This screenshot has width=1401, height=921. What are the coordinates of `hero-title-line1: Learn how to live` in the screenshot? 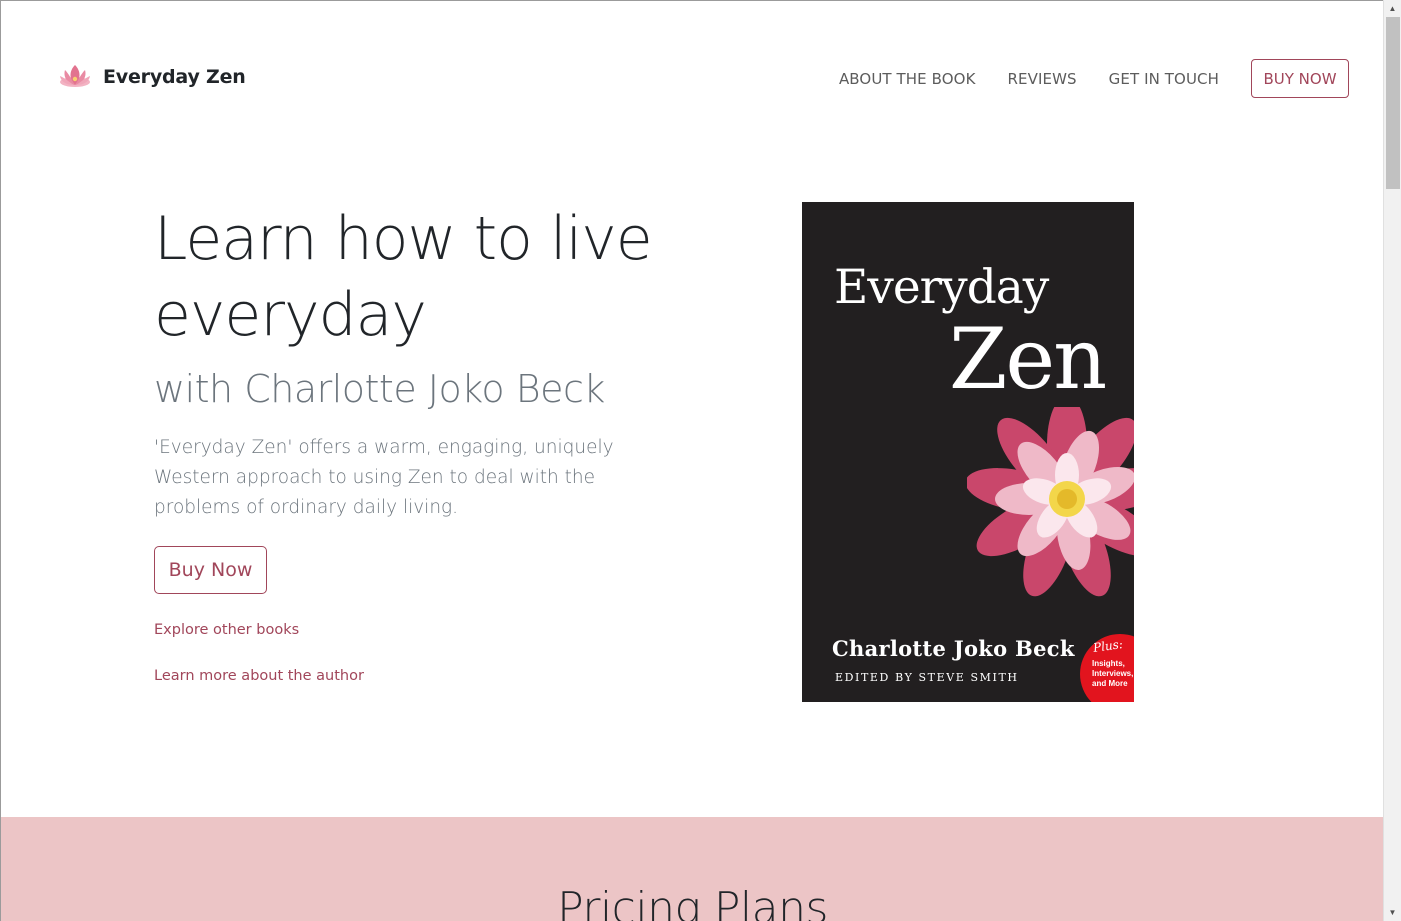 It's located at (403, 239).